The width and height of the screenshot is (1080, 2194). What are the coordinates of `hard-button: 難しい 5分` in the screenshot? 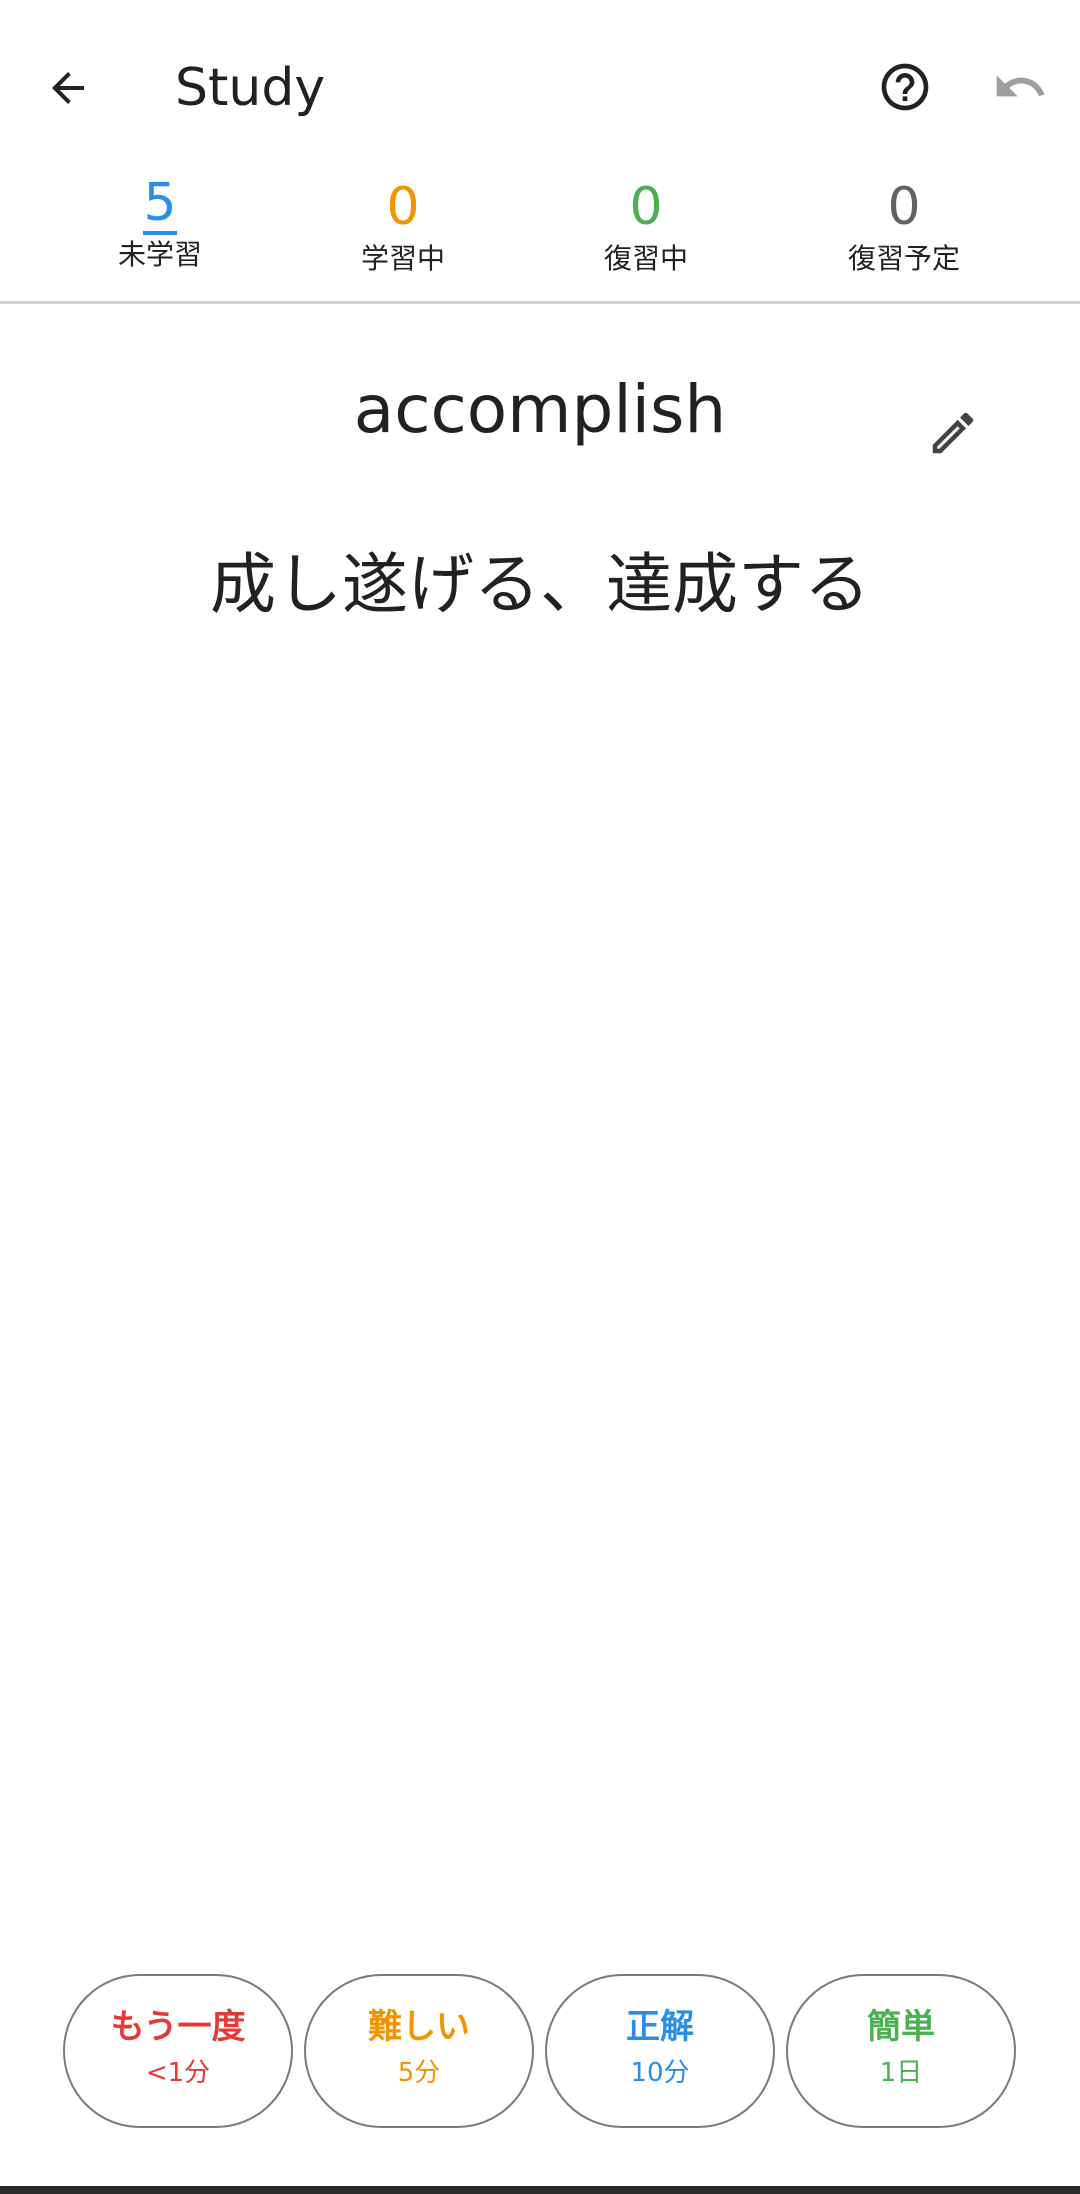 It's located at (419, 2051).